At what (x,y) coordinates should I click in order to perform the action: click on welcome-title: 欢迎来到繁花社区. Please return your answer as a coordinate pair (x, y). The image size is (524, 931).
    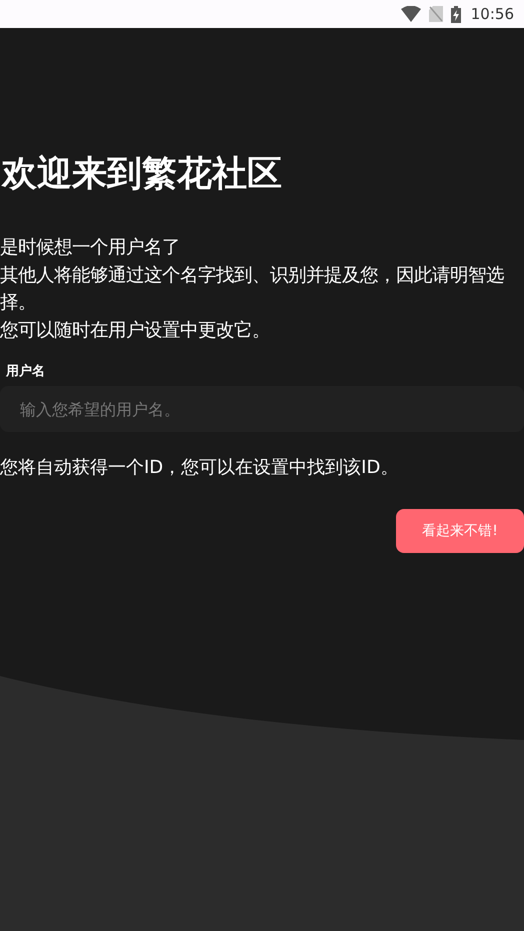
    Looking at the image, I should click on (141, 174).